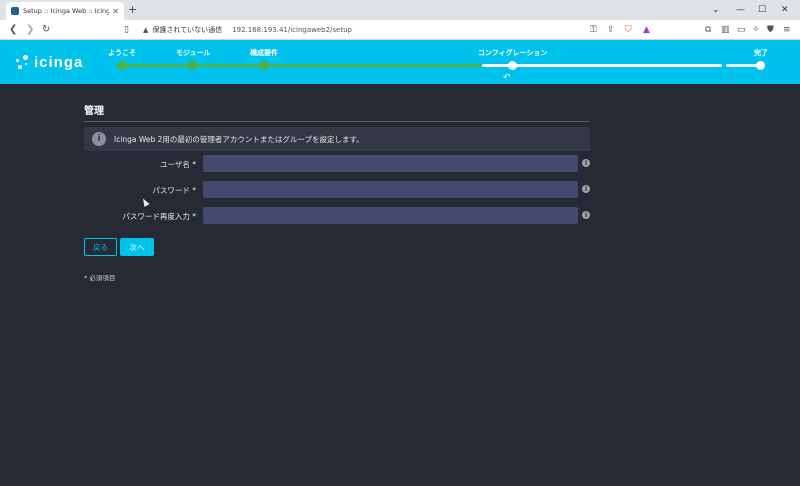 The image size is (800, 486). Describe the element at coordinates (586, 189) in the screenshot. I see `password-help-icon: i` at that location.